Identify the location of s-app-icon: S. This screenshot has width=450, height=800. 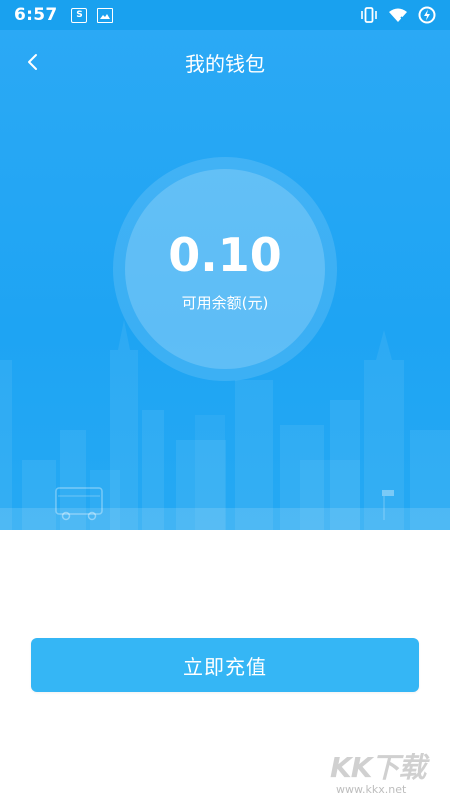
(79, 15).